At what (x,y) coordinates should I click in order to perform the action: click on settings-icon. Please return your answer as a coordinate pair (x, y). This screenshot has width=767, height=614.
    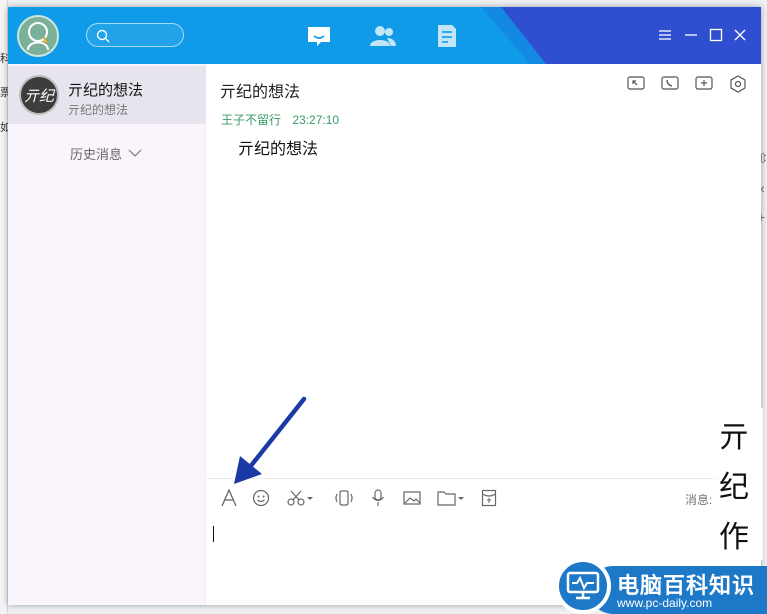
    Looking at the image, I should click on (738, 84).